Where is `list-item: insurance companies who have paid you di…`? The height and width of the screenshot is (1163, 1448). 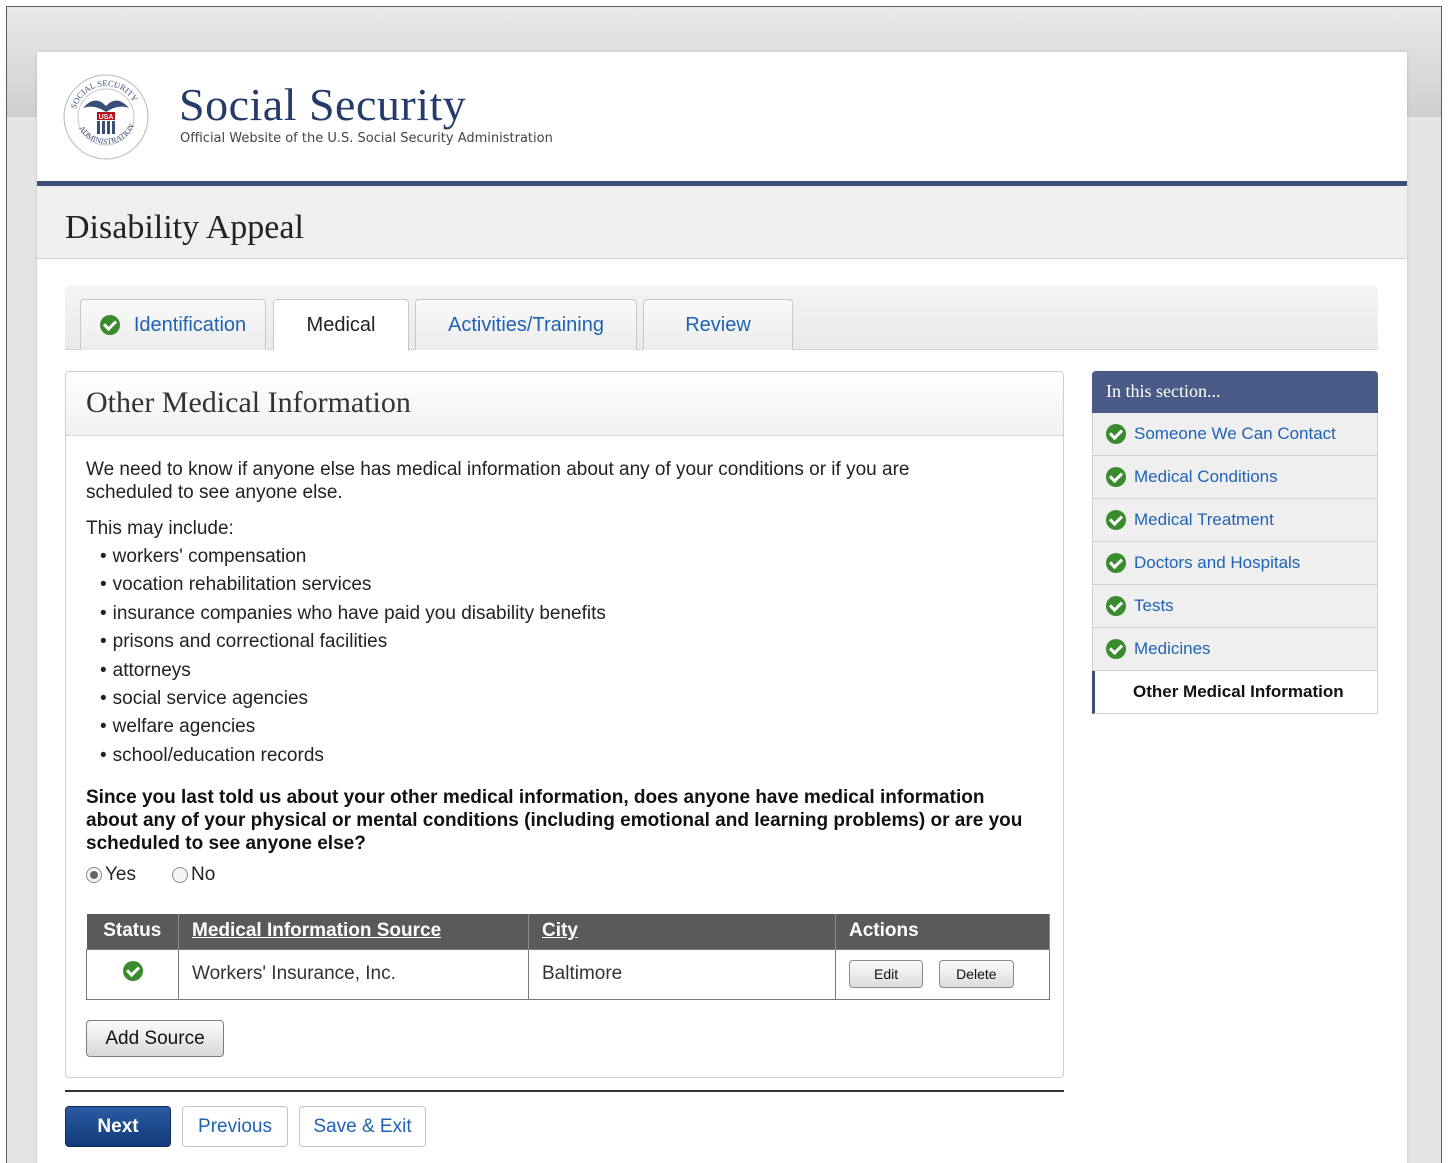 list-item: insurance companies who have paid you di… is located at coordinates (353, 616).